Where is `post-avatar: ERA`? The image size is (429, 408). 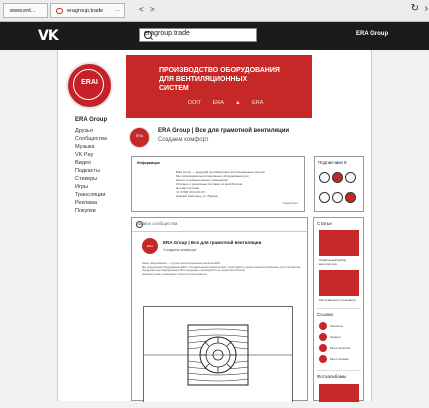 post-avatar: ERA is located at coordinates (150, 246).